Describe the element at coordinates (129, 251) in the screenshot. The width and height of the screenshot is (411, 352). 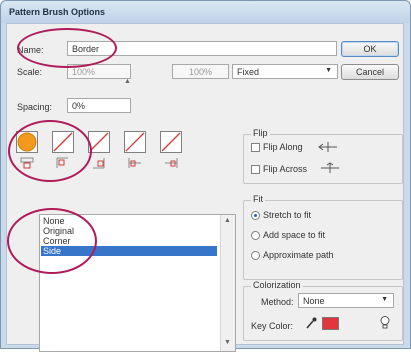
I see `list-item-side: Side` at that location.